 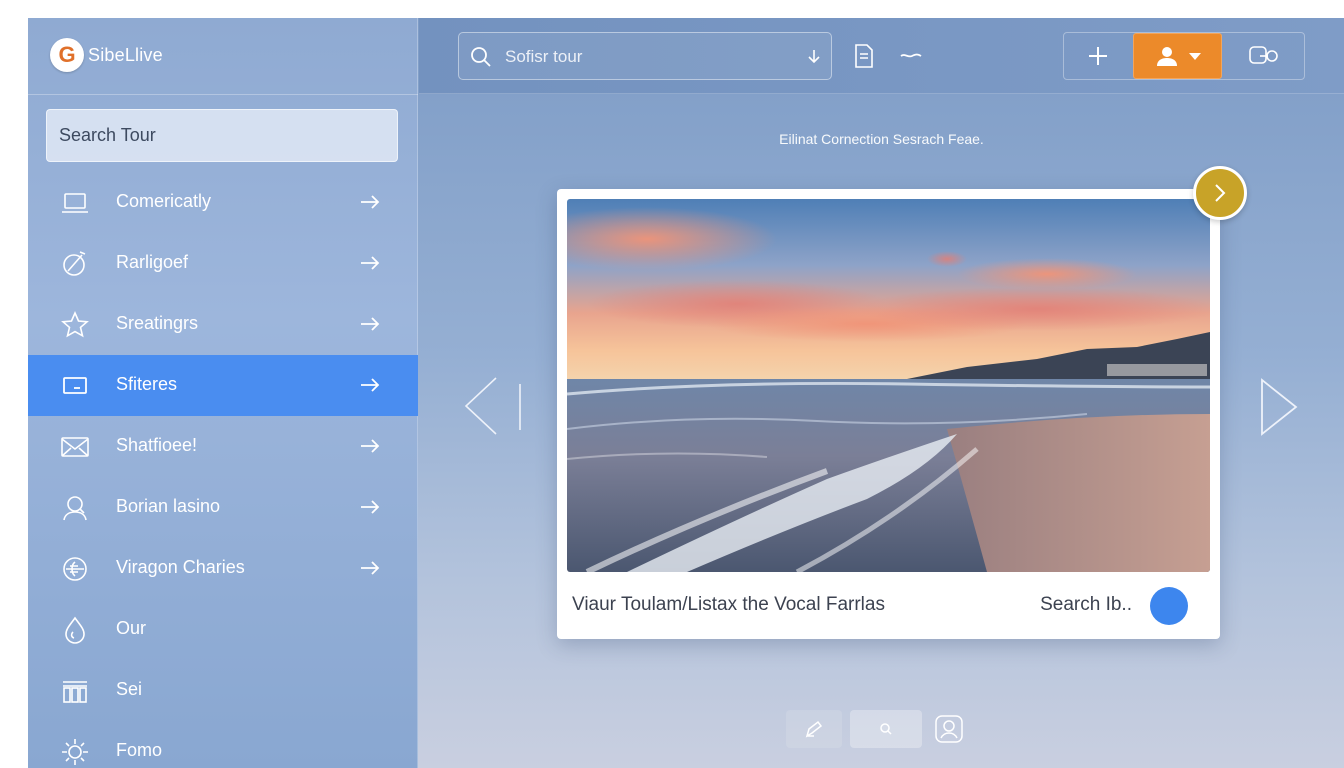 What do you see at coordinates (74, 263) in the screenshot?
I see `compass-icon` at bounding box center [74, 263].